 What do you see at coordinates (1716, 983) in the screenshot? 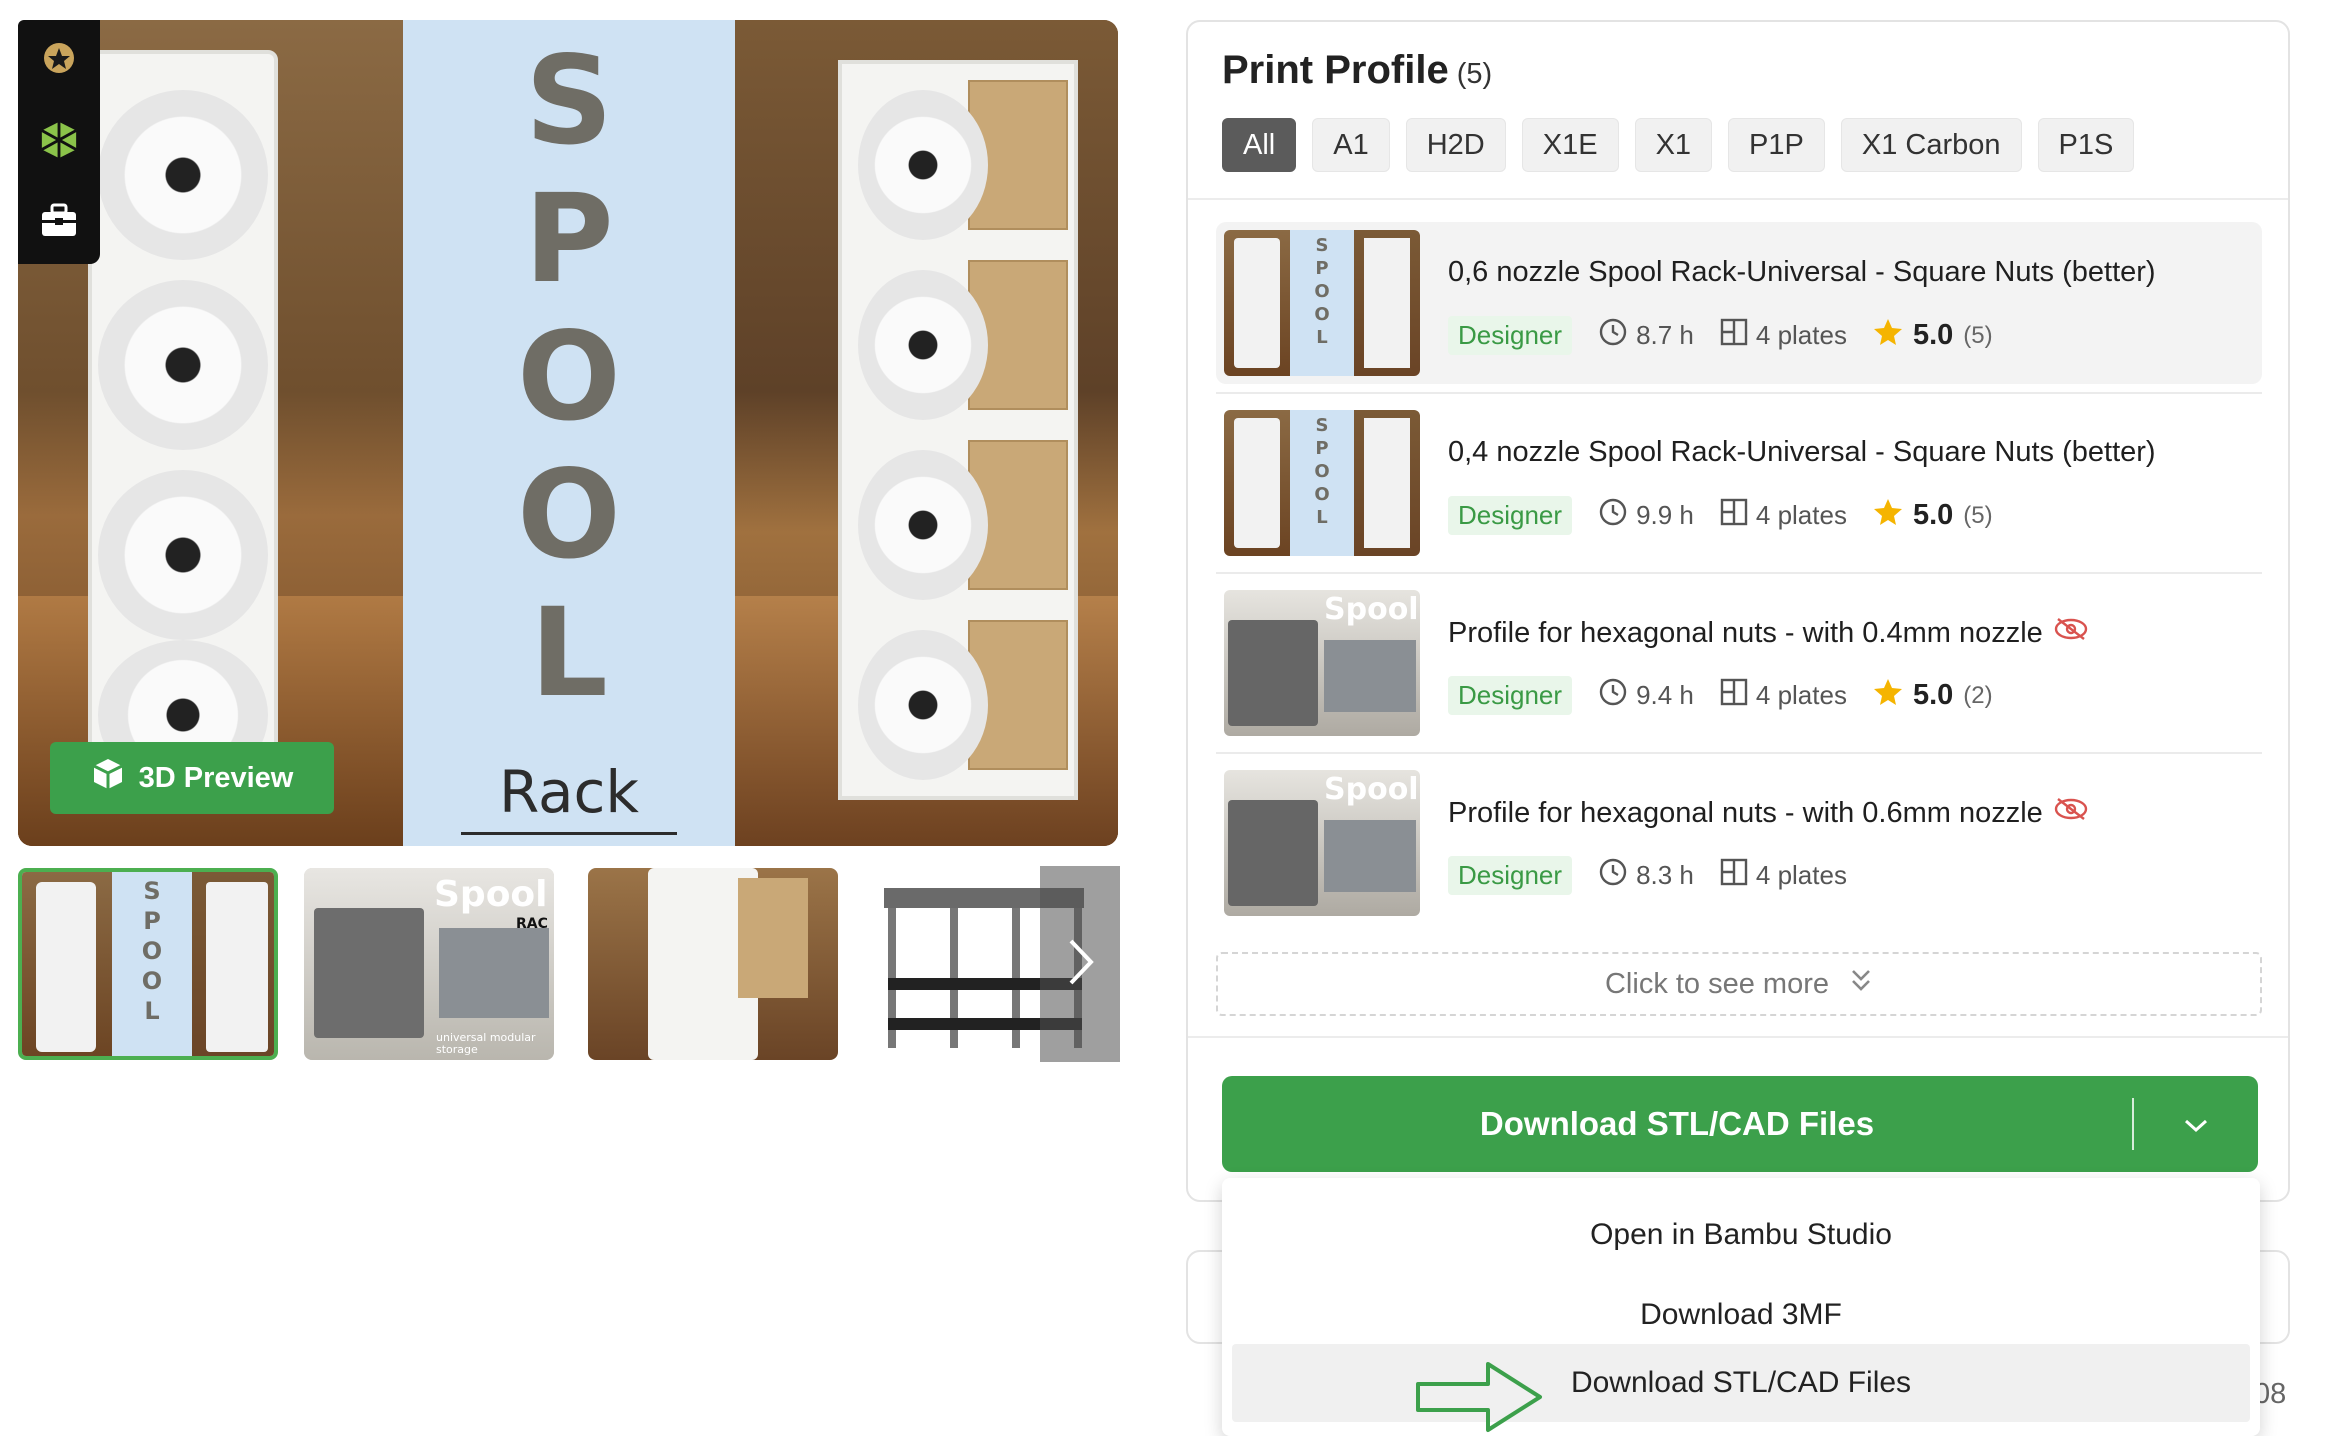
I see `see-more-label: Click to see more` at bounding box center [1716, 983].